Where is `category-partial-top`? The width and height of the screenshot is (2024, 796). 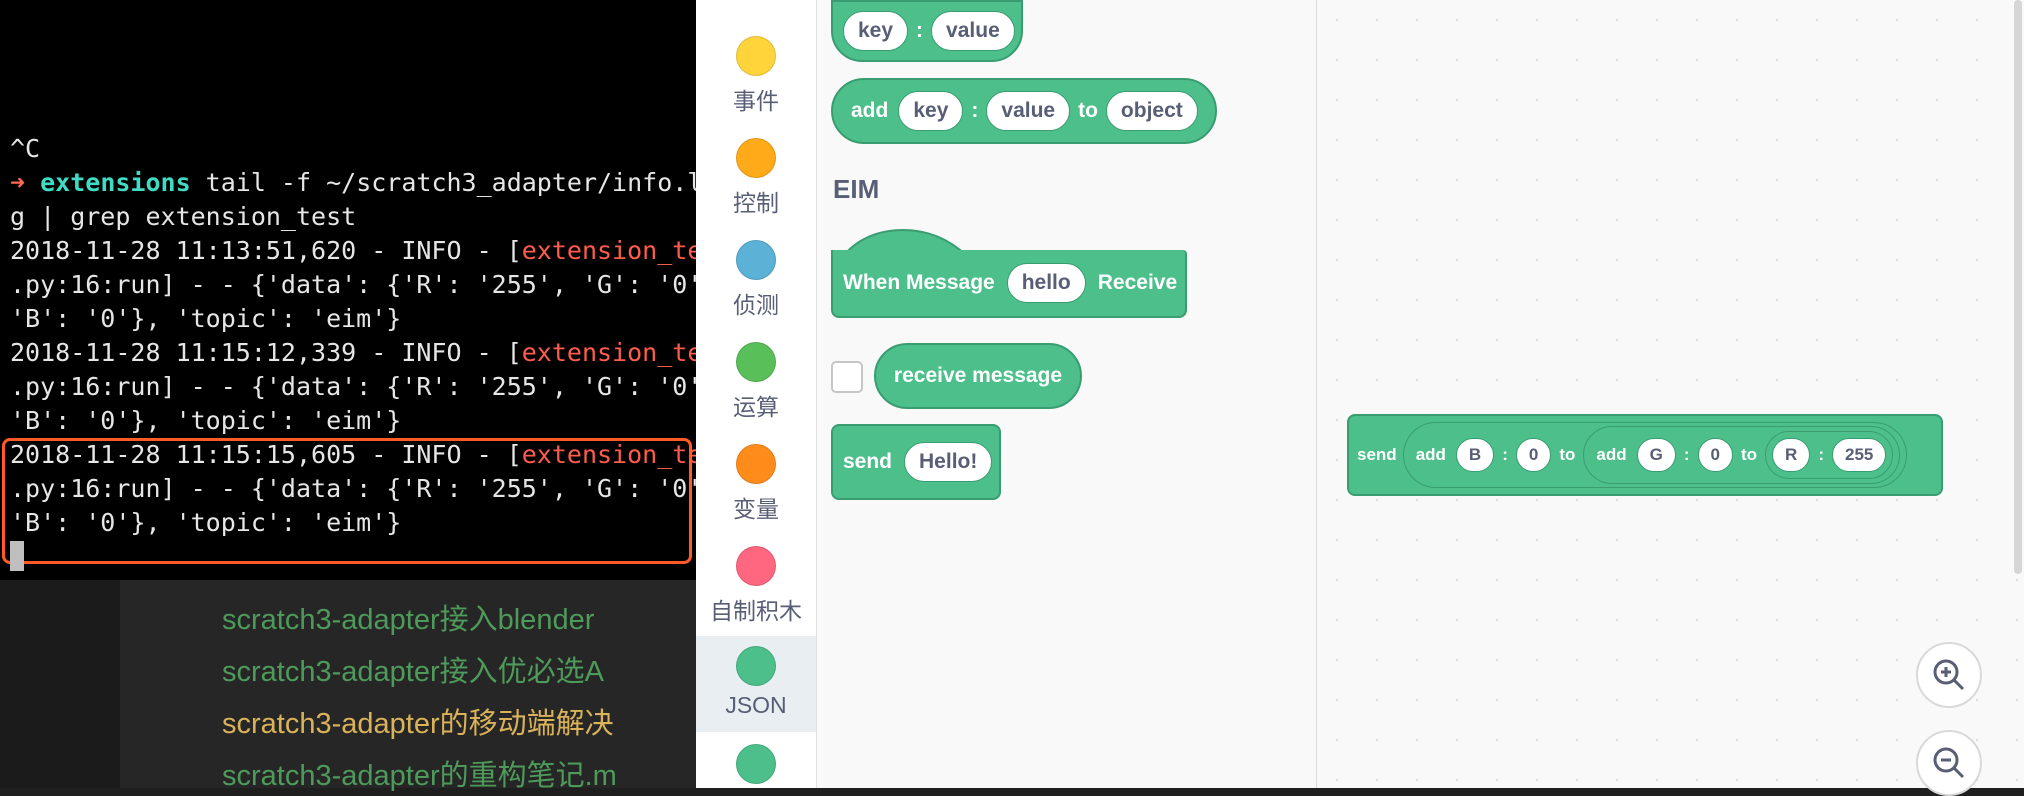
category-partial-top is located at coordinates (756, 5).